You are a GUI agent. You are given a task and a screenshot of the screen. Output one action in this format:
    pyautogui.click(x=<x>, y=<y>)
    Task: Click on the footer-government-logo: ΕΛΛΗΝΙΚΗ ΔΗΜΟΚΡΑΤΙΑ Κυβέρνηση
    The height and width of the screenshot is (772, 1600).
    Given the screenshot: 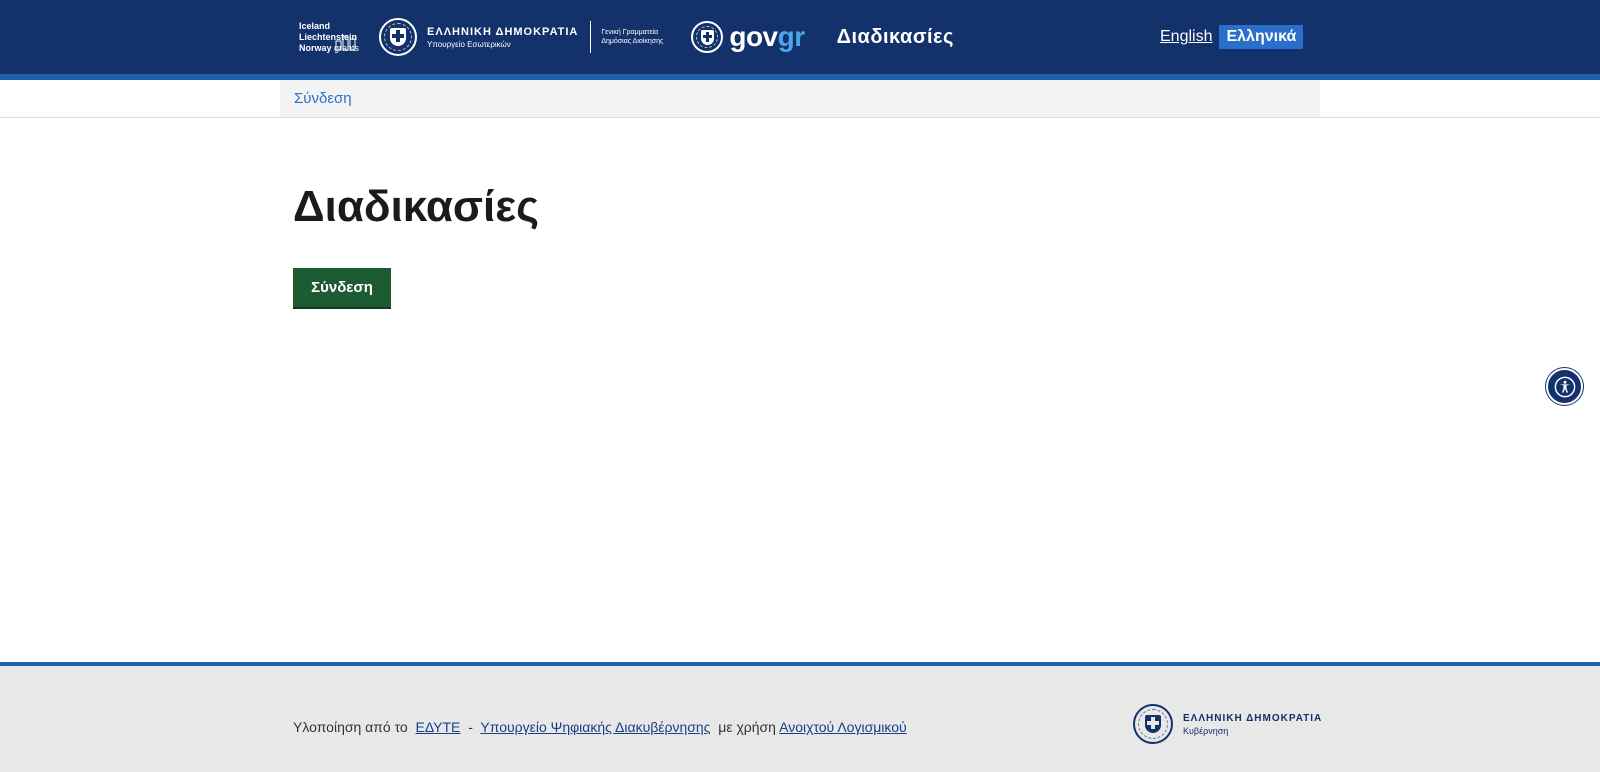 What is the action you would take?
    pyautogui.click(x=1227, y=724)
    